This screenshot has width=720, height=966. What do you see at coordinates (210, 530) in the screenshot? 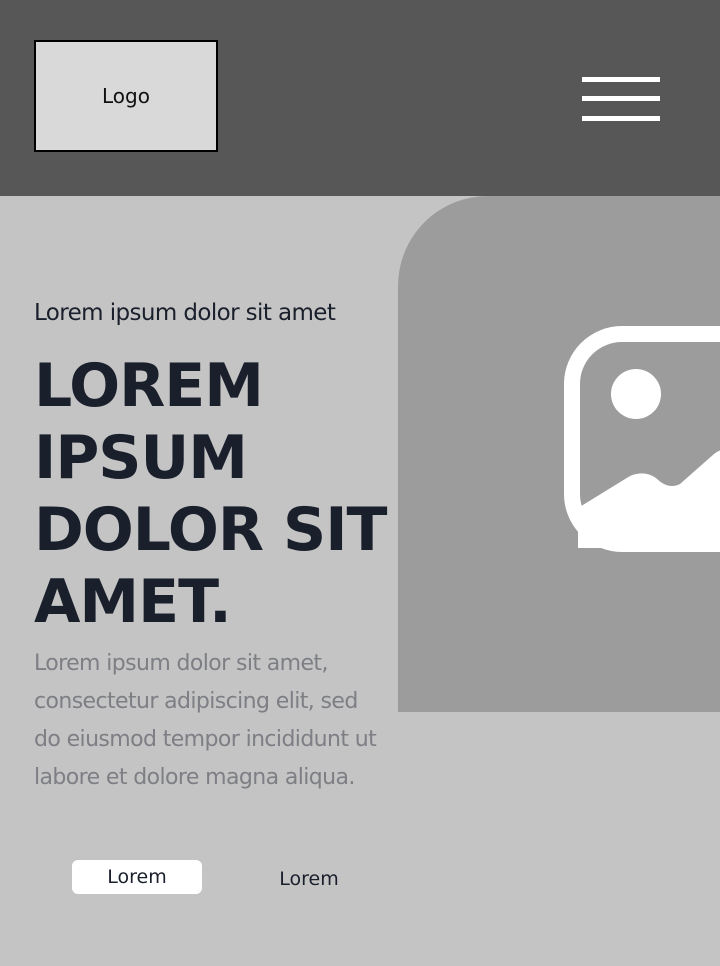
I see `headline-line: DOLOR SIT` at bounding box center [210, 530].